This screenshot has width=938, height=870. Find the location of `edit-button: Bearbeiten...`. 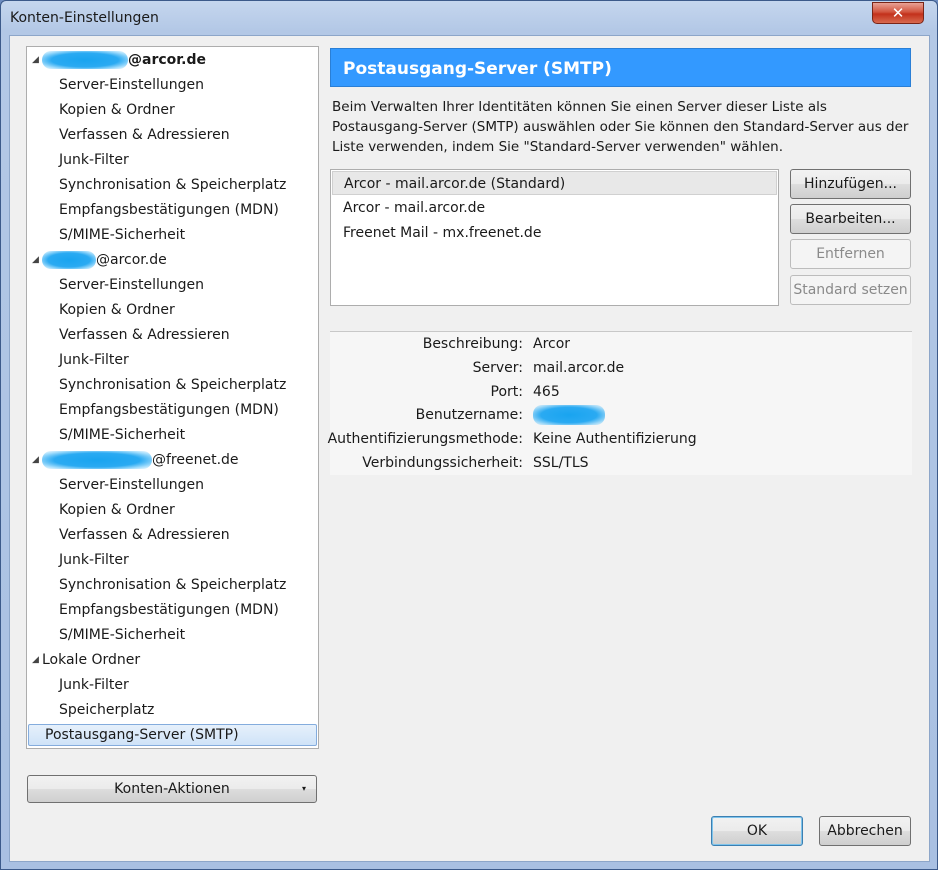

edit-button: Bearbeiten... is located at coordinates (850, 219).